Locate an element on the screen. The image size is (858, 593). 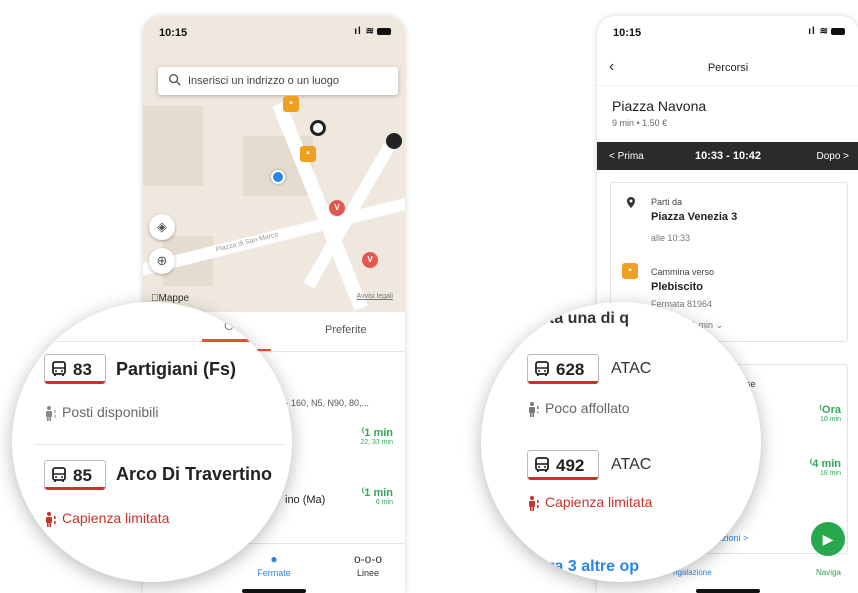
departure-eta-2-value: 4 min is located at coordinates (826, 464).